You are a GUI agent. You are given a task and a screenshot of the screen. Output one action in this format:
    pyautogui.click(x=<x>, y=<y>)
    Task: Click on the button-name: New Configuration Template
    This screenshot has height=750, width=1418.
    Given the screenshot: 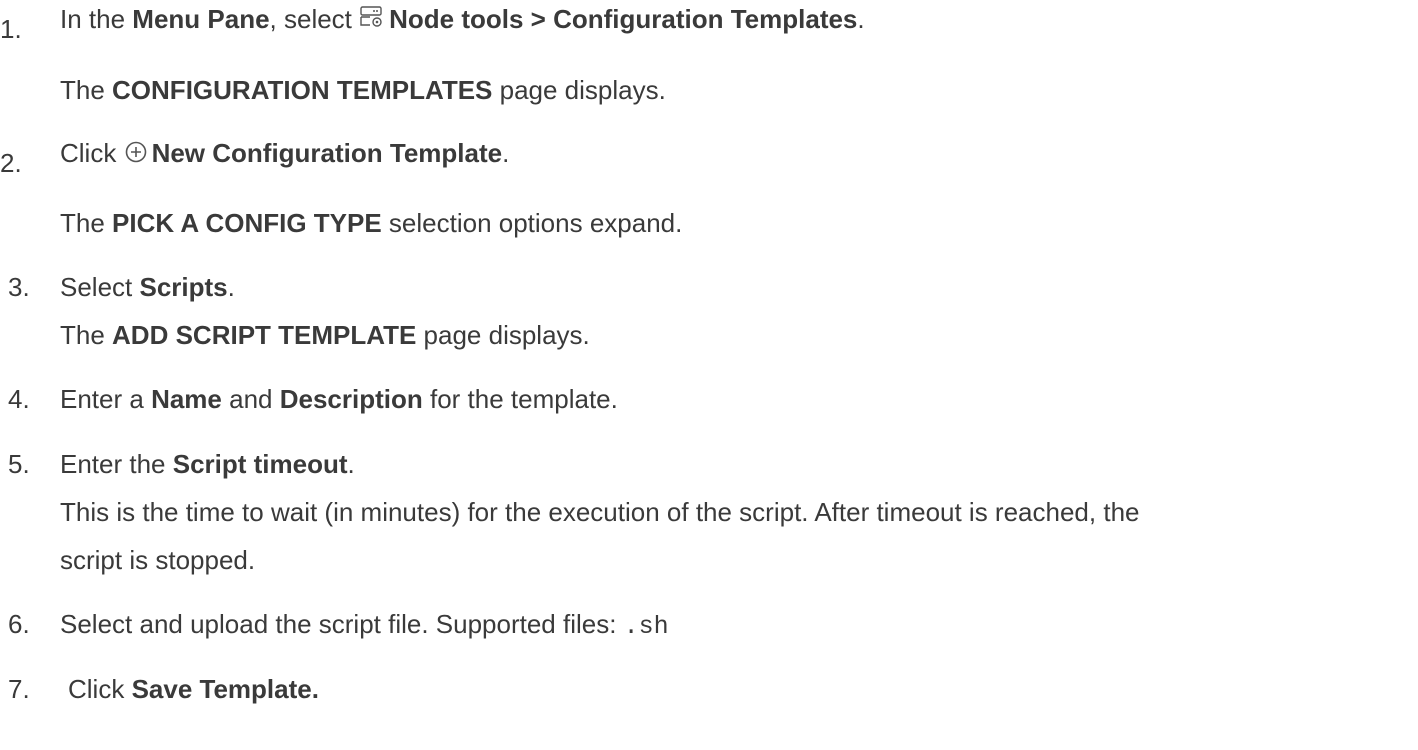 What is the action you would take?
    pyautogui.click(x=327, y=153)
    